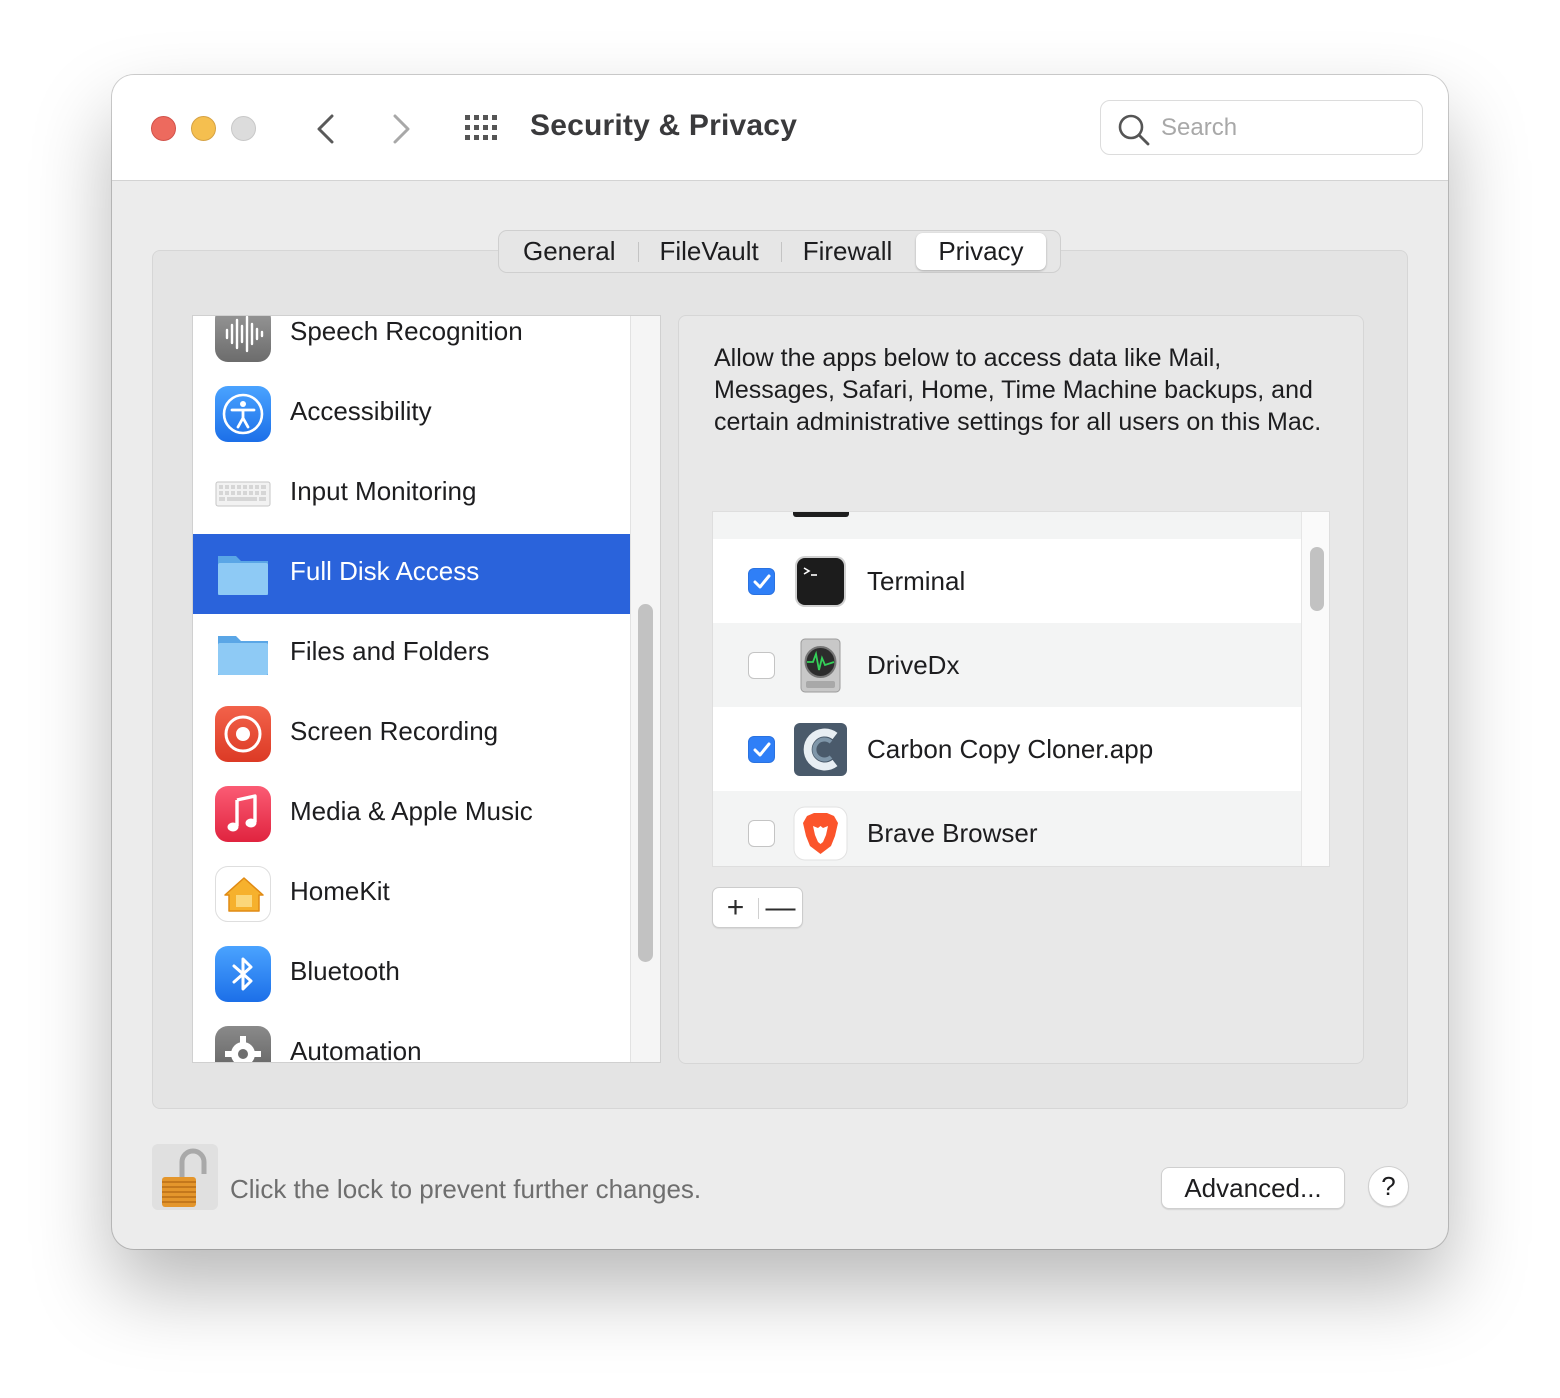 The image size is (1560, 1398). What do you see at coordinates (243, 734) in the screenshot?
I see `record-icon` at bounding box center [243, 734].